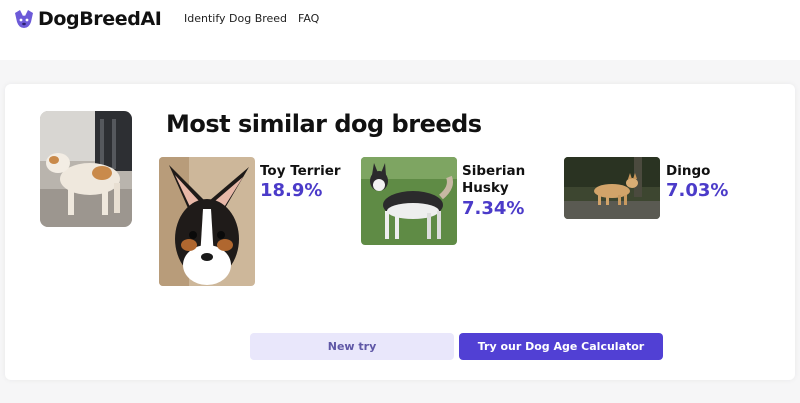 This screenshot has height=403, width=800. What do you see at coordinates (100, 19) in the screenshot?
I see `brand-name: DogBreedAI` at bounding box center [100, 19].